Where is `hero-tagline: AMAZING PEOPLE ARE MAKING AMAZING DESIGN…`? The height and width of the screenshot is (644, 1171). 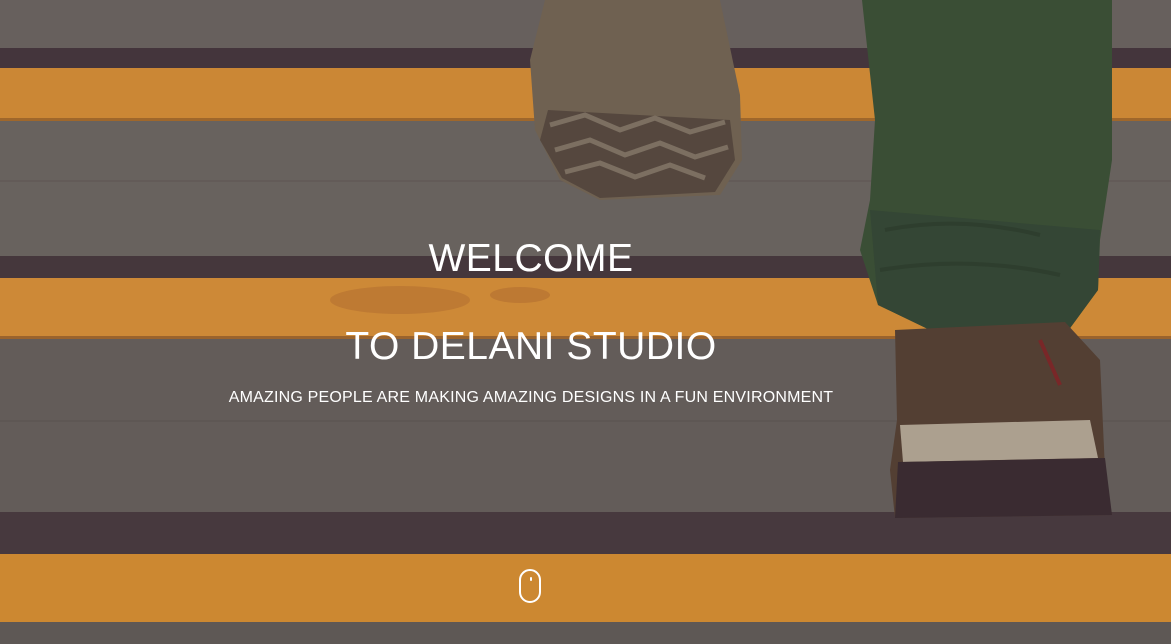 hero-tagline: AMAZING PEOPLE ARE MAKING AMAZING DESIGN… is located at coordinates (531, 397).